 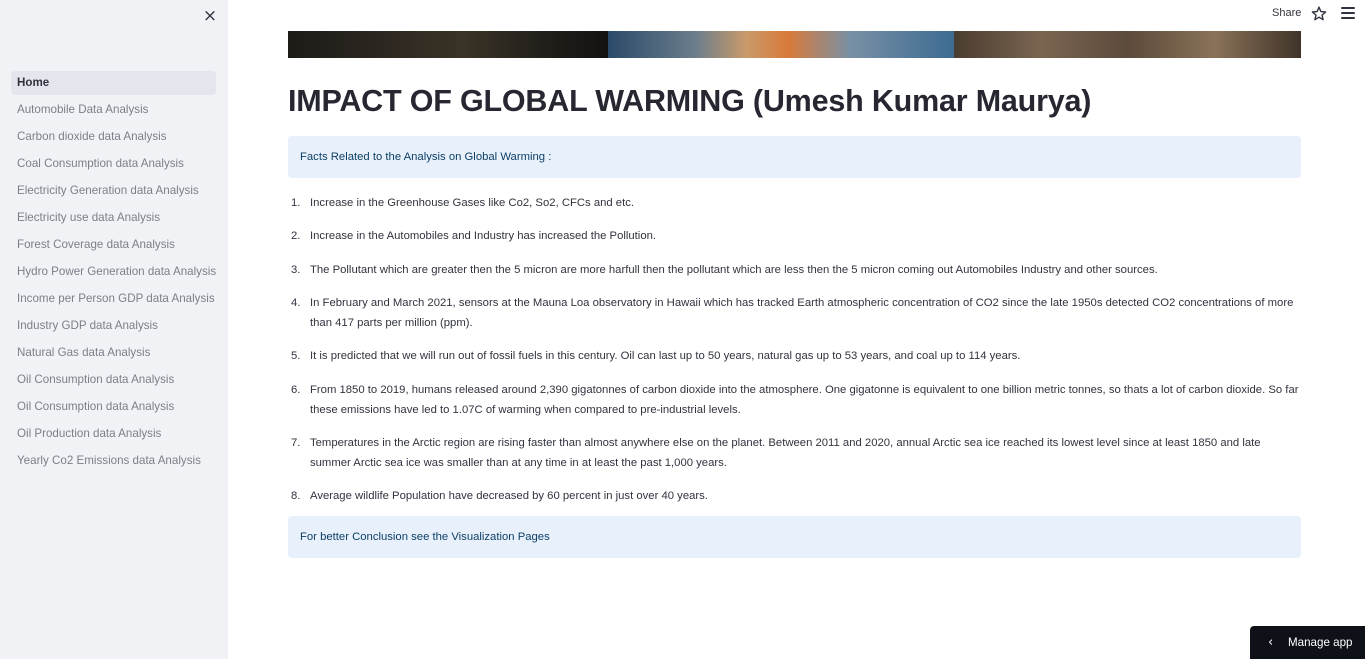 I want to click on list-item-number: 6., so click(x=296, y=390).